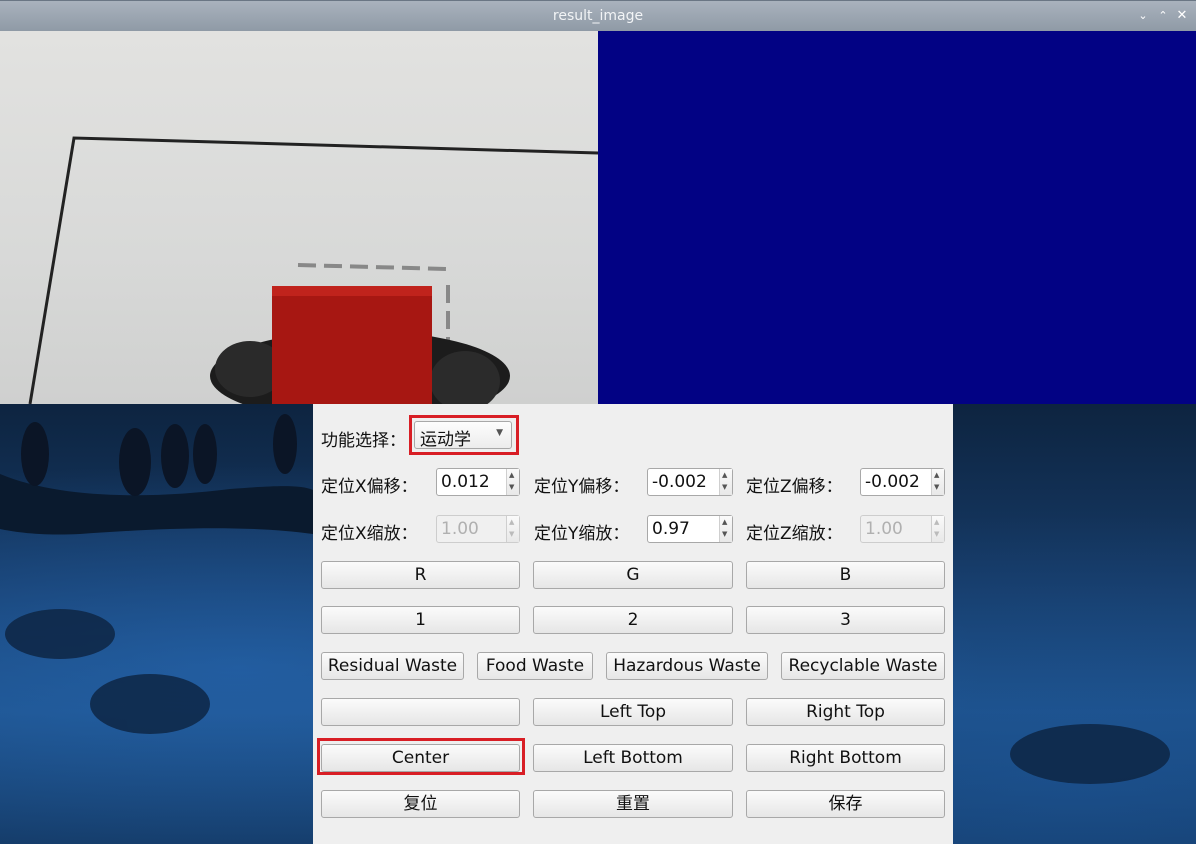 Image resolution: width=1196 pixels, height=844 pixels. What do you see at coordinates (363, 441) in the screenshot?
I see `function-select-label: 功能选择：` at bounding box center [363, 441].